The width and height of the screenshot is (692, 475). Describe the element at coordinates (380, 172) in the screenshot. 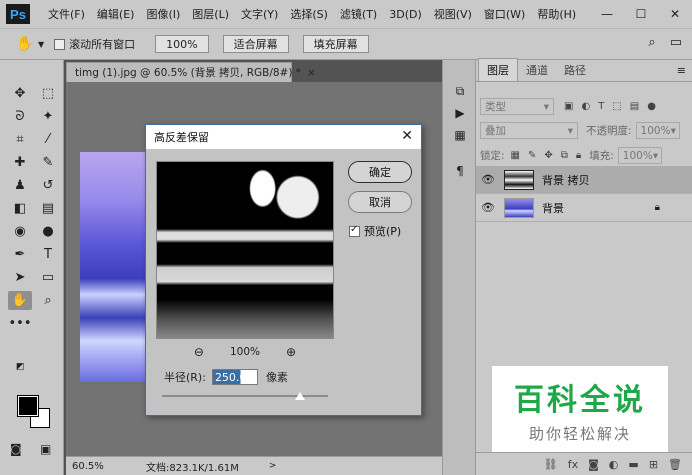

I see `ok-button: 确定` at that location.